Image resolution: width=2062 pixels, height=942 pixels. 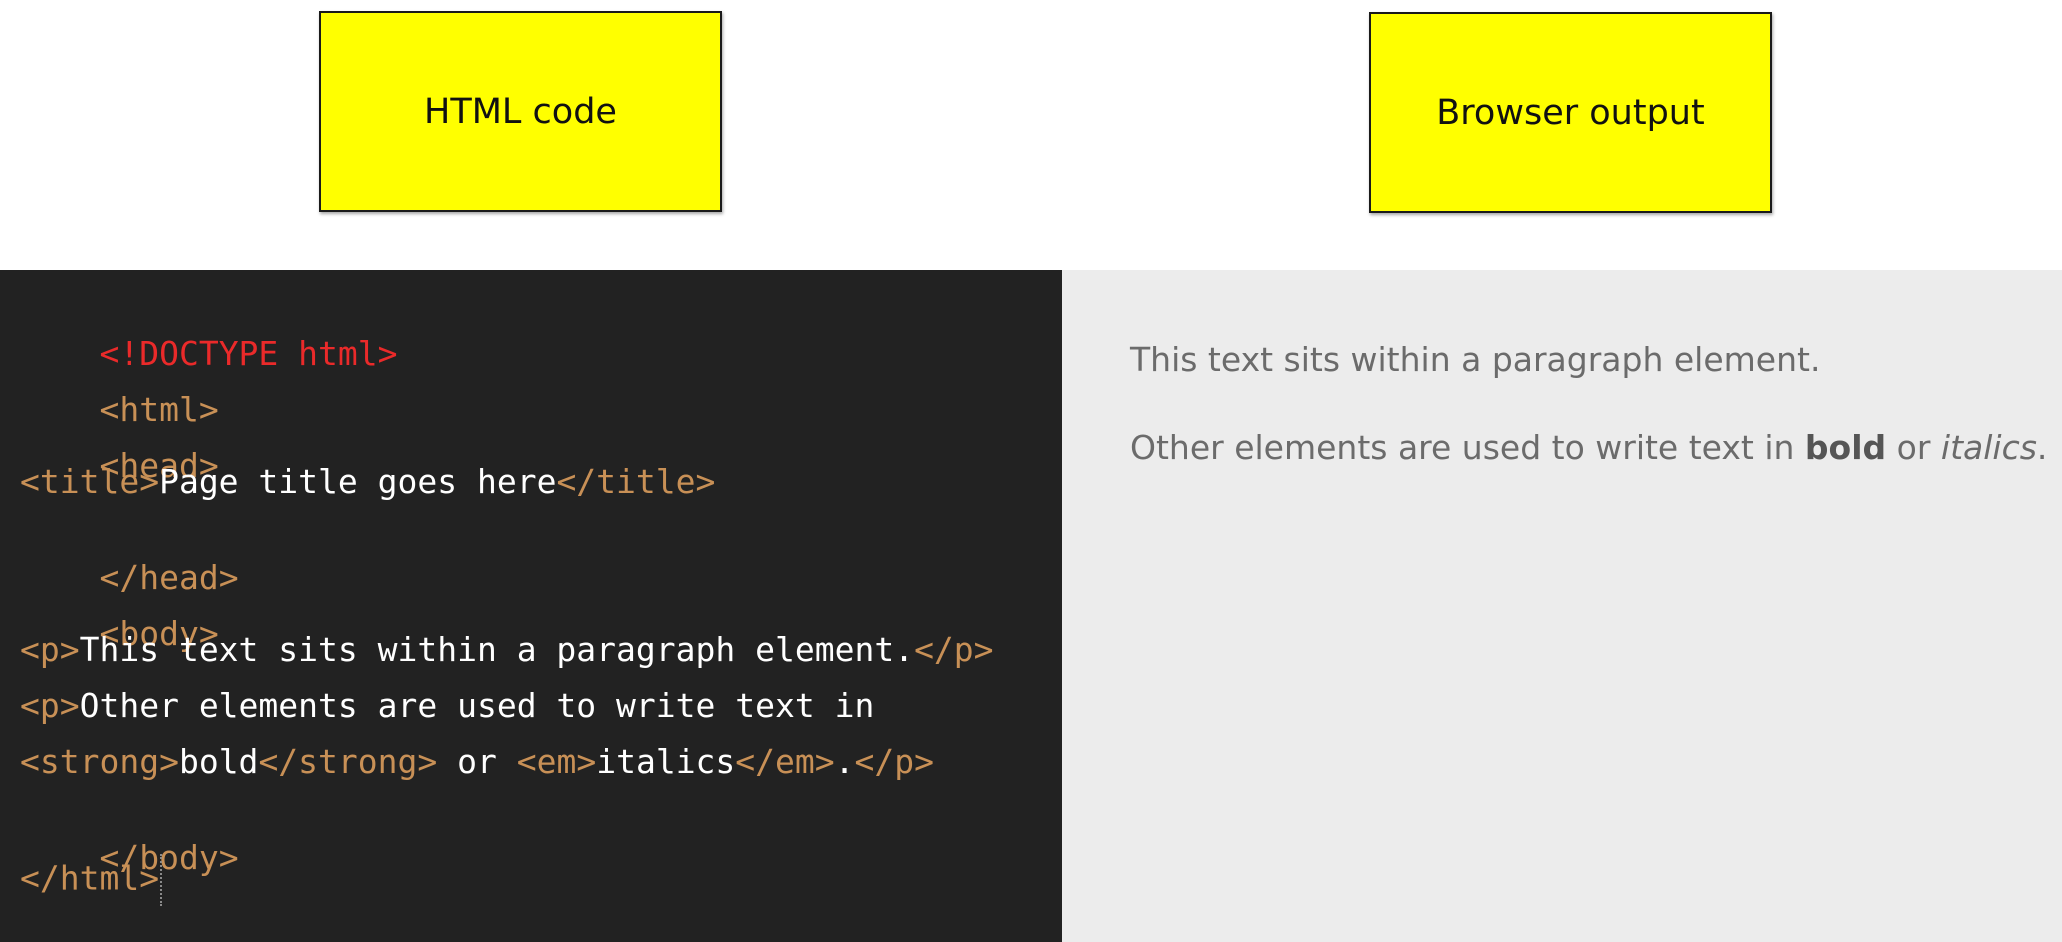 I want to click on code-line-html-close: </html>, so click(x=91, y=880).